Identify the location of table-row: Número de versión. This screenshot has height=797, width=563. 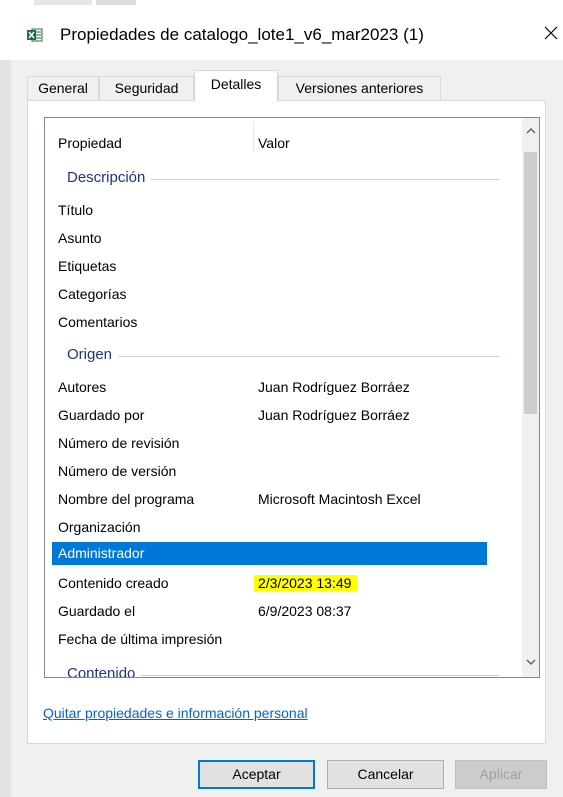
(284, 471).